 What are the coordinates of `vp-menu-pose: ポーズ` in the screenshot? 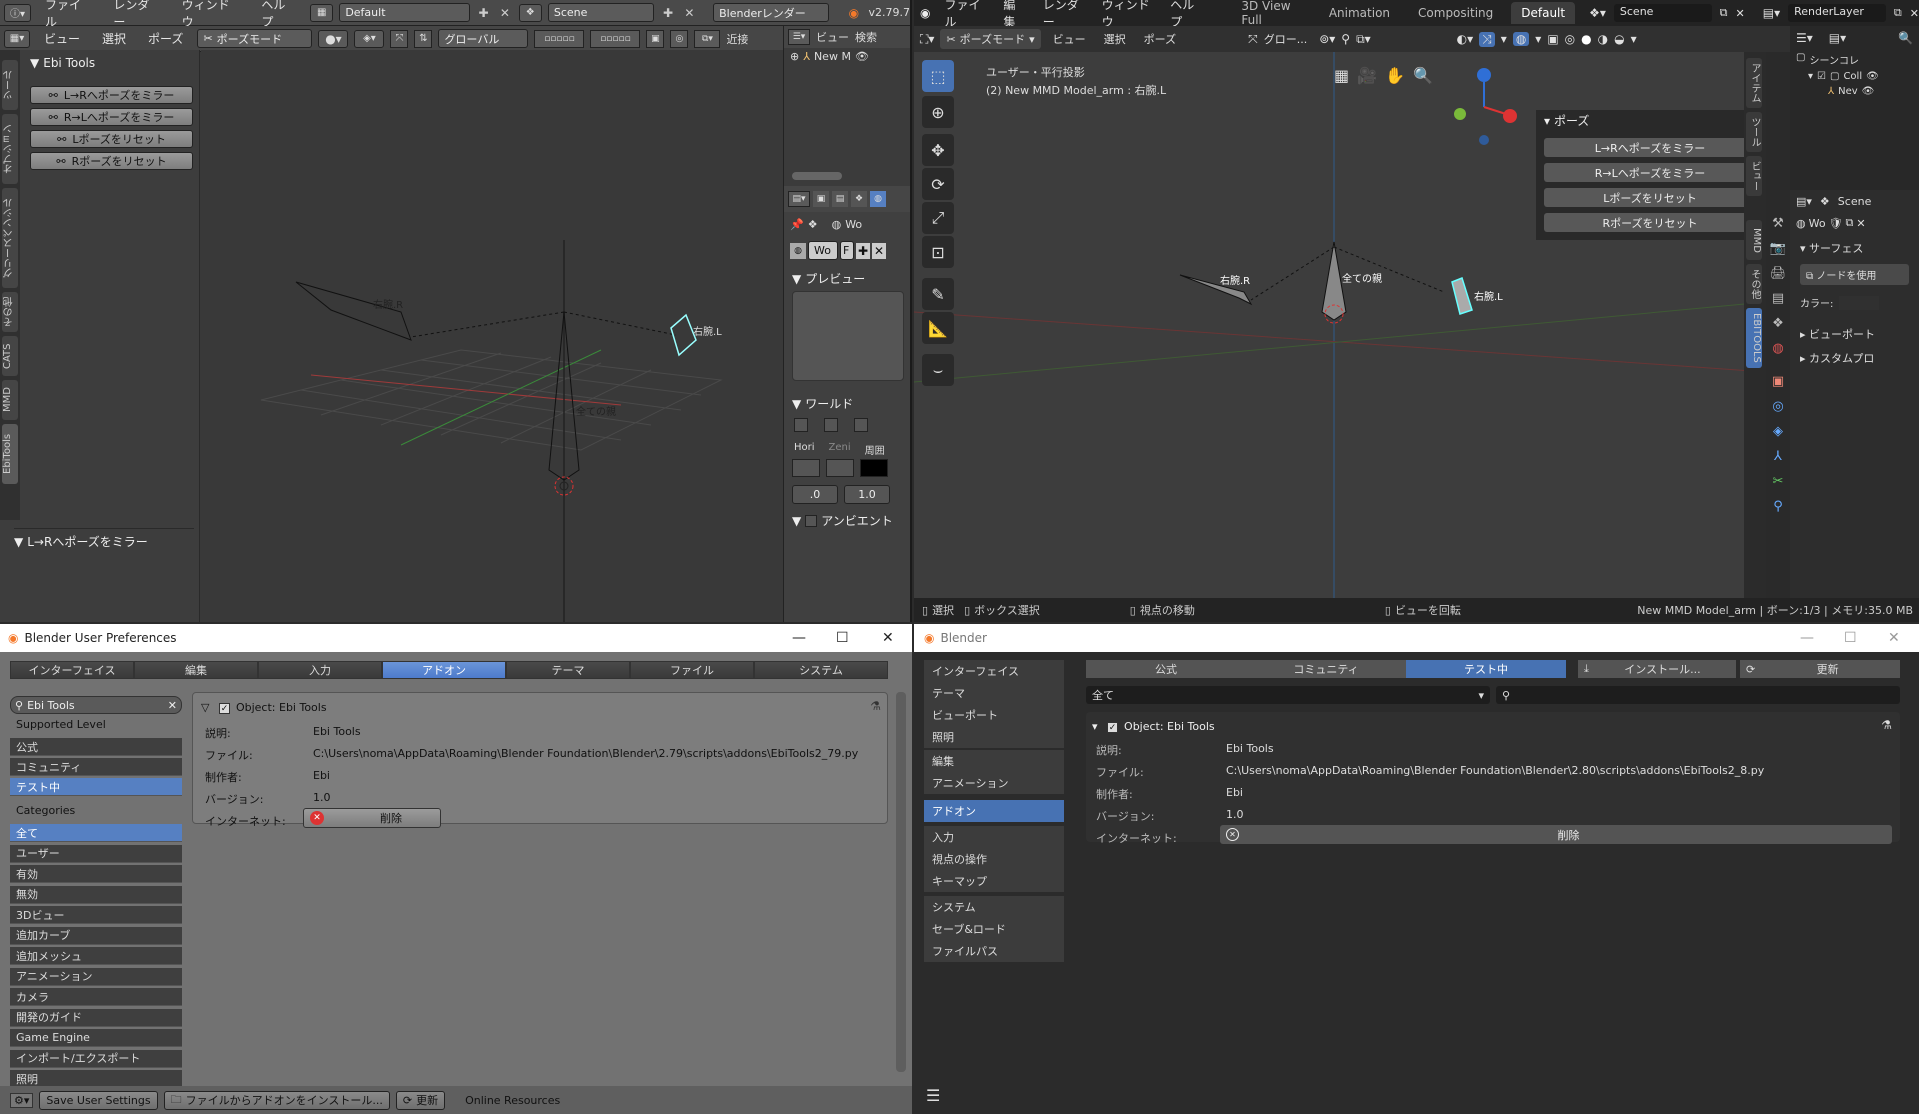 It's located at (1160, 39).